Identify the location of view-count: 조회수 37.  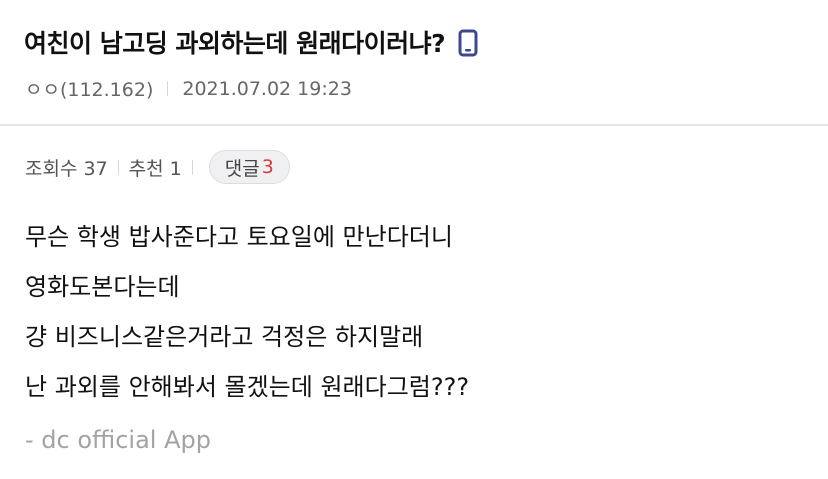
(66, 168).